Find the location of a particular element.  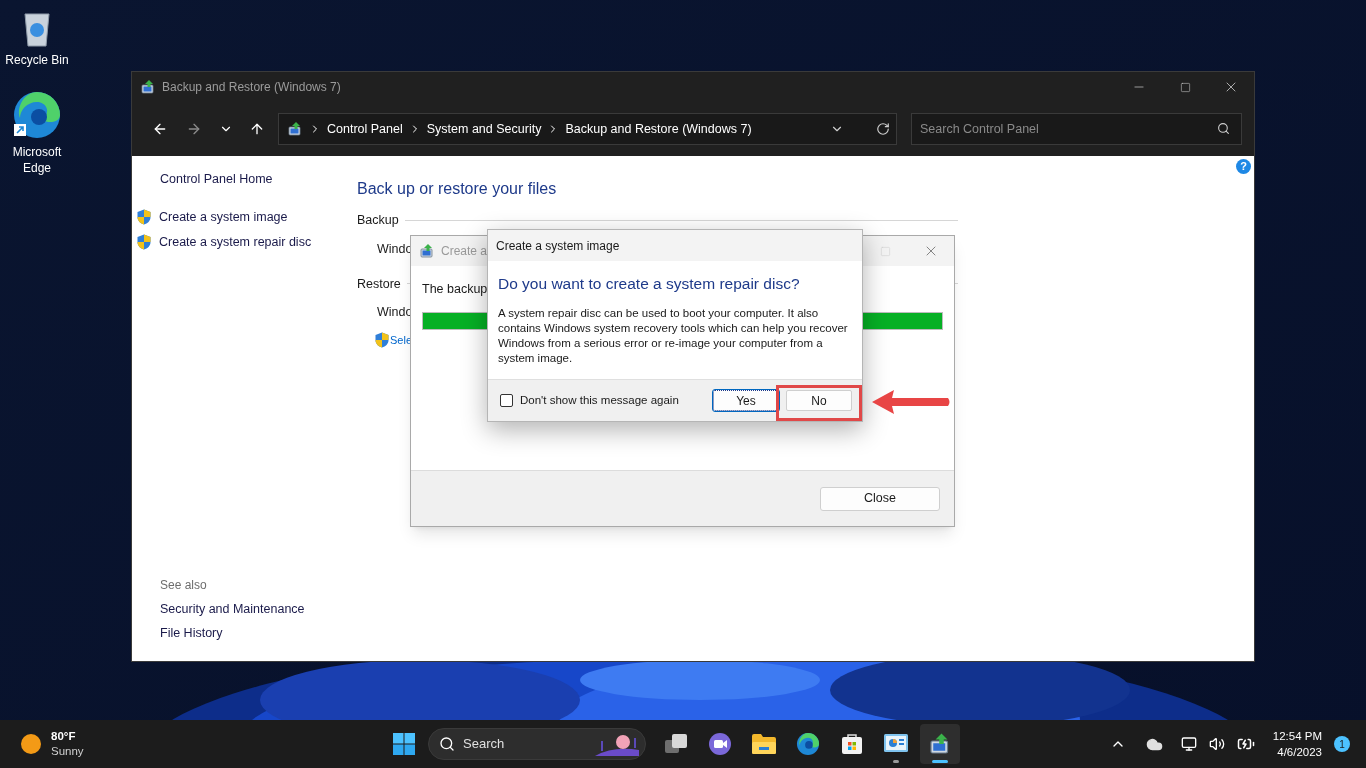

search-field: Search Control Panel is located at coordinates (1076, 129).